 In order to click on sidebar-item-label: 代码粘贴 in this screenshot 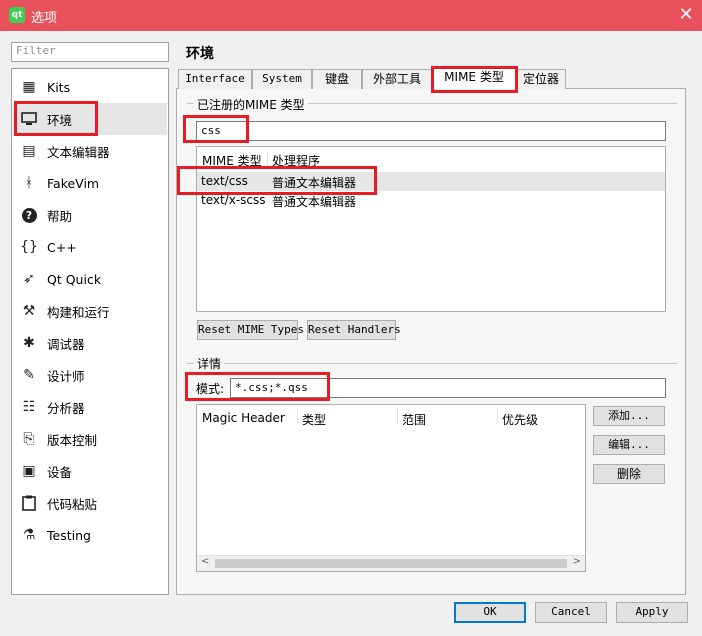, I will do `click(72, 504)`.